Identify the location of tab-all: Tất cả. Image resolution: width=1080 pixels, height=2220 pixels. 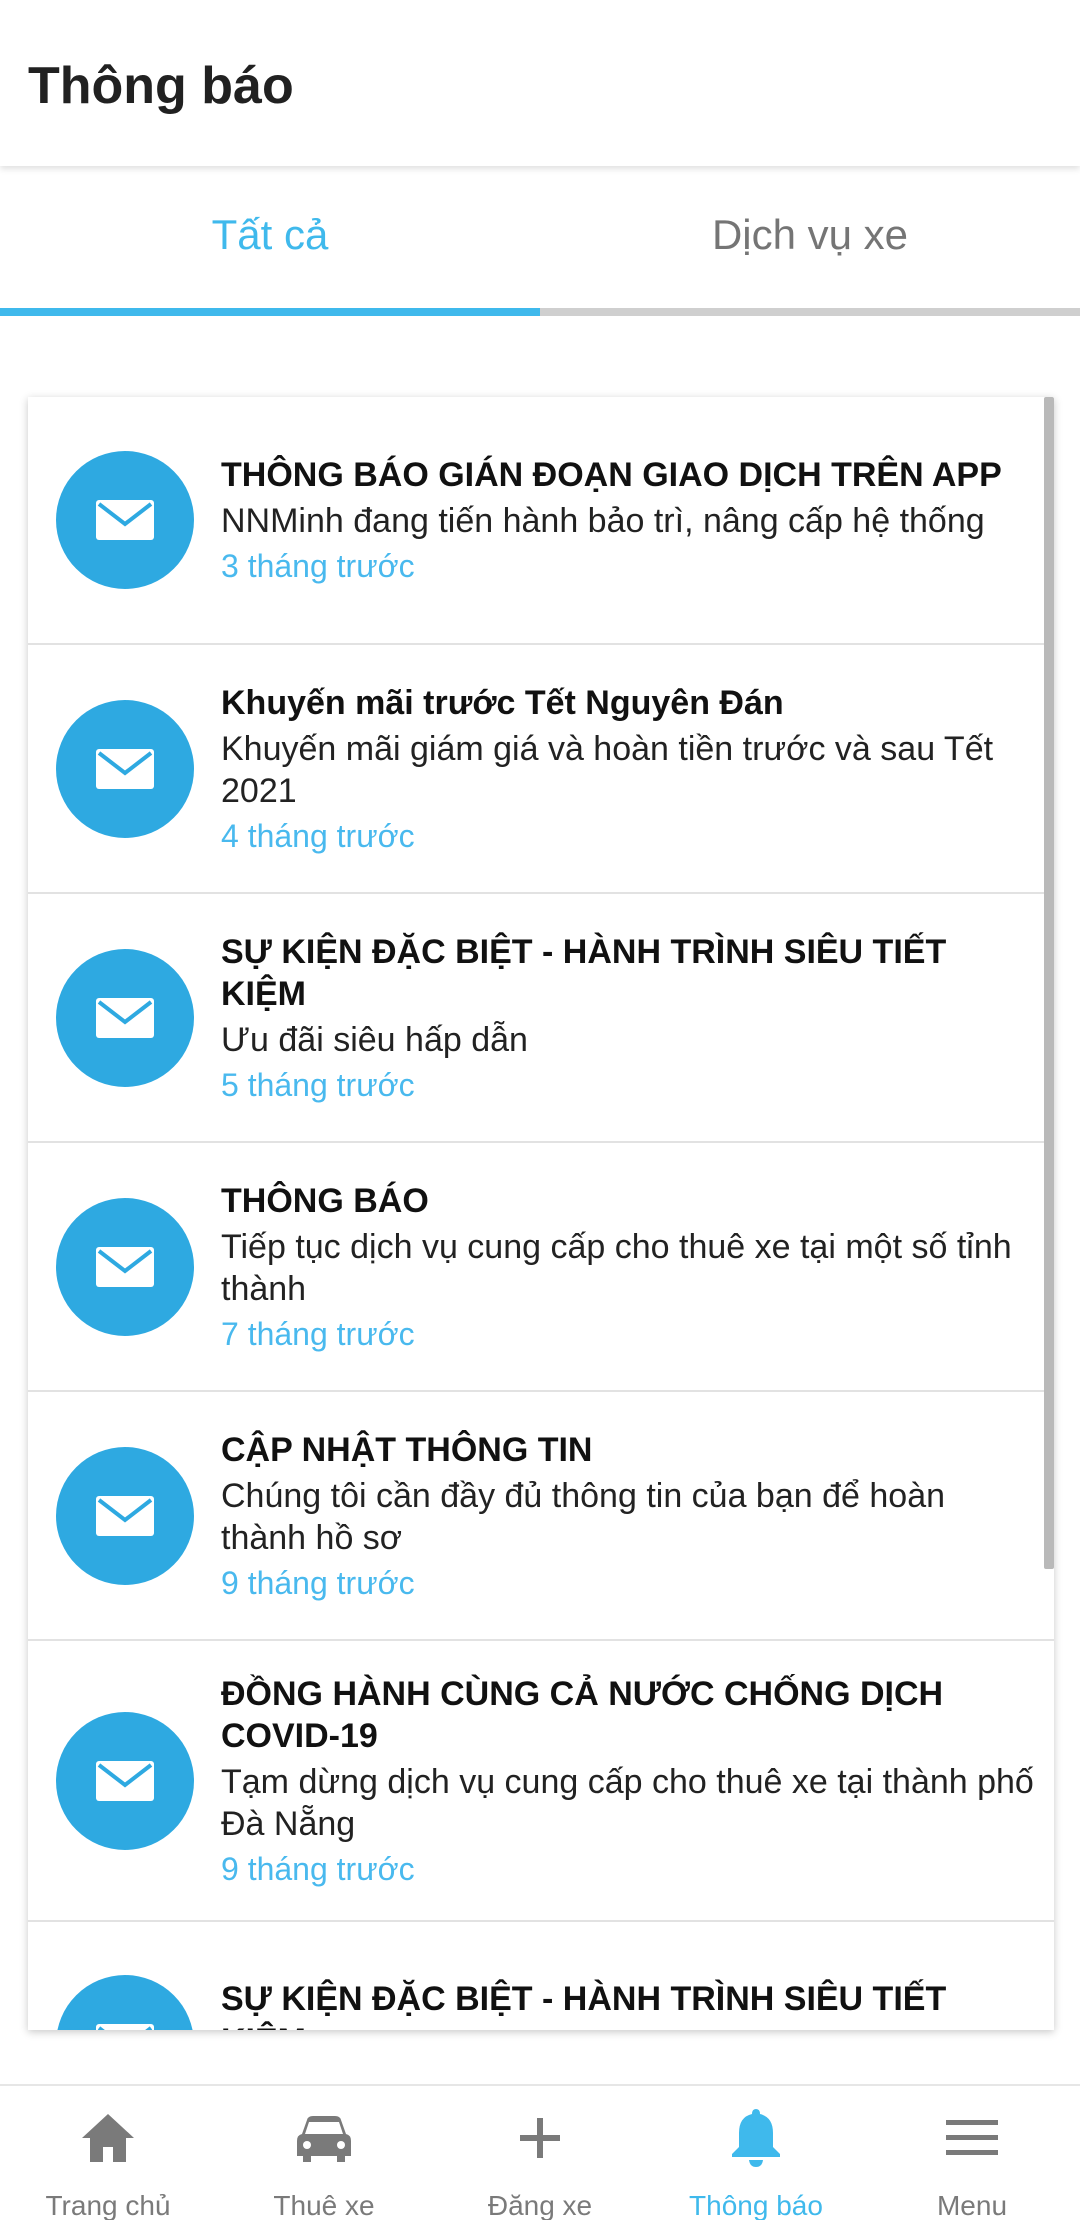
(270, 241).